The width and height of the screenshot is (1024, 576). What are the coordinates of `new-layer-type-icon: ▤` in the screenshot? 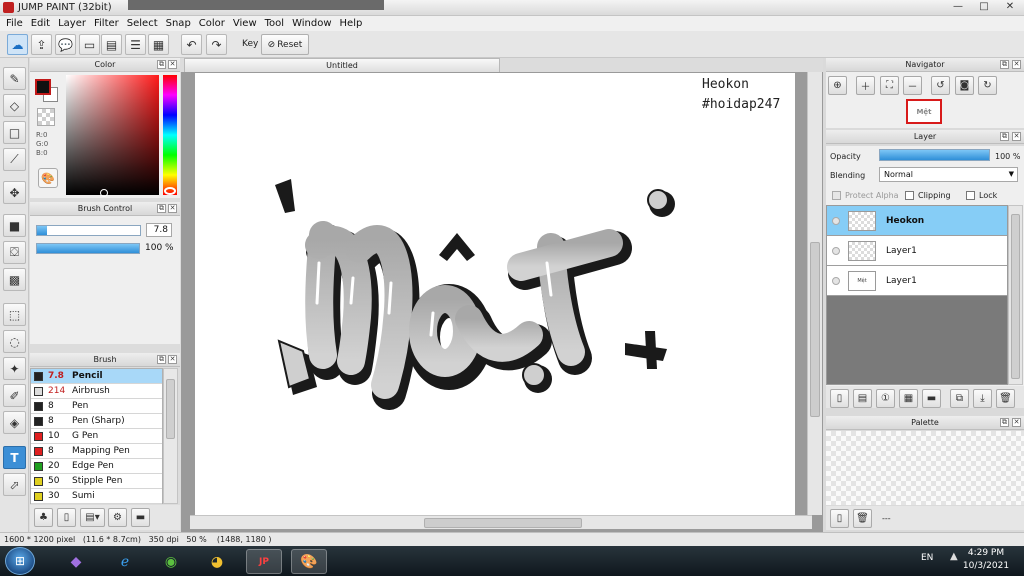 It's located at (862, 398).